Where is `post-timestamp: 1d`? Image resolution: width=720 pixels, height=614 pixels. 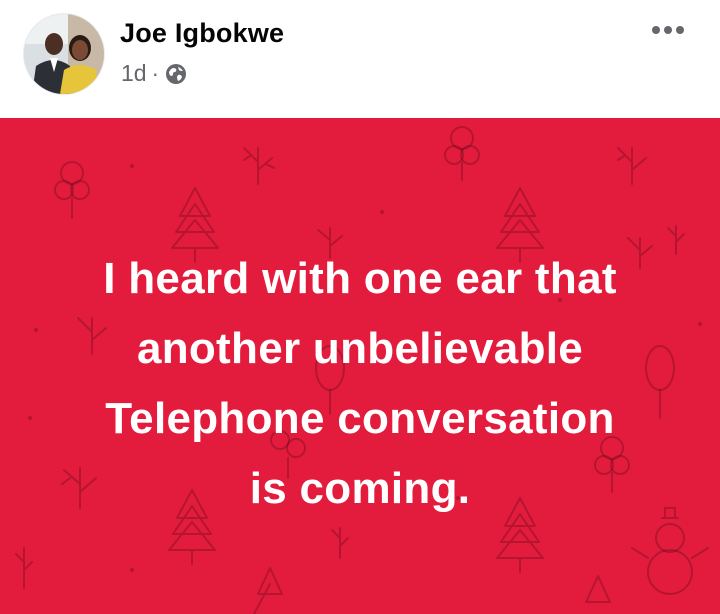 post-timestamp: 1d is located at coordinates (134, 73).